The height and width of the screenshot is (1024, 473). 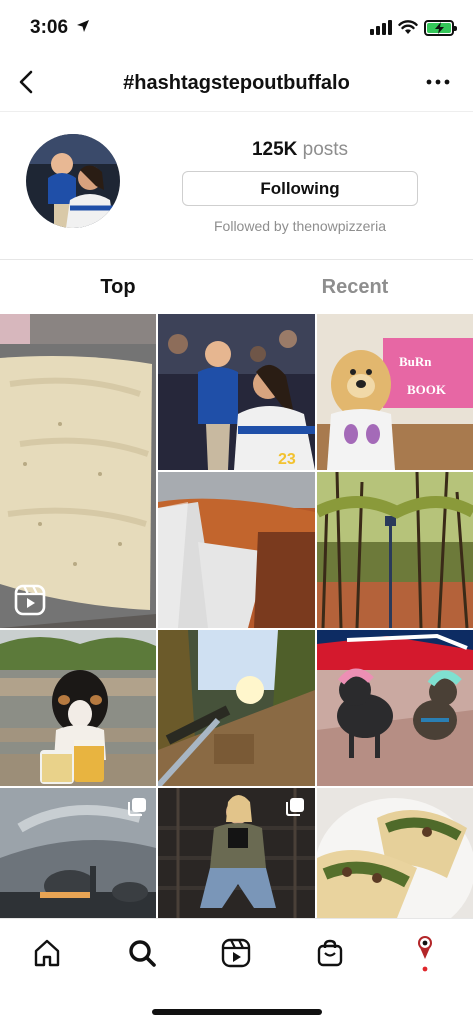 I want to click on wifi-icon, so click(x=408, y=27).